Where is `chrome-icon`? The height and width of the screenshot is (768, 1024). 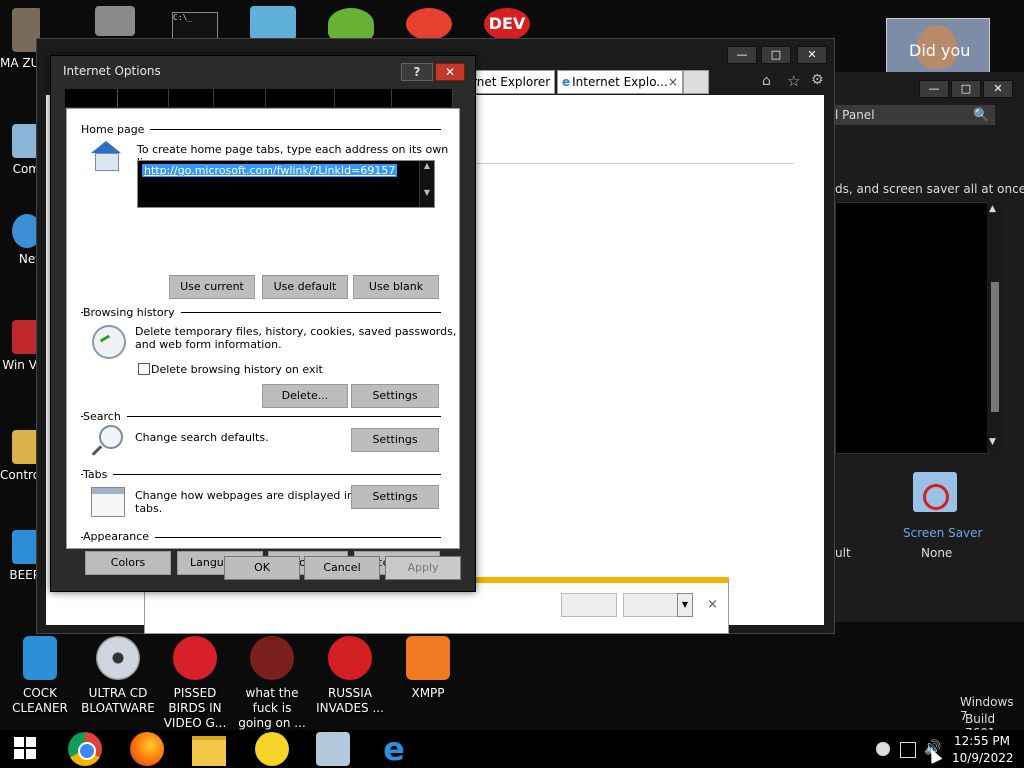 chrome-icon is located at coordinates (85, 749).